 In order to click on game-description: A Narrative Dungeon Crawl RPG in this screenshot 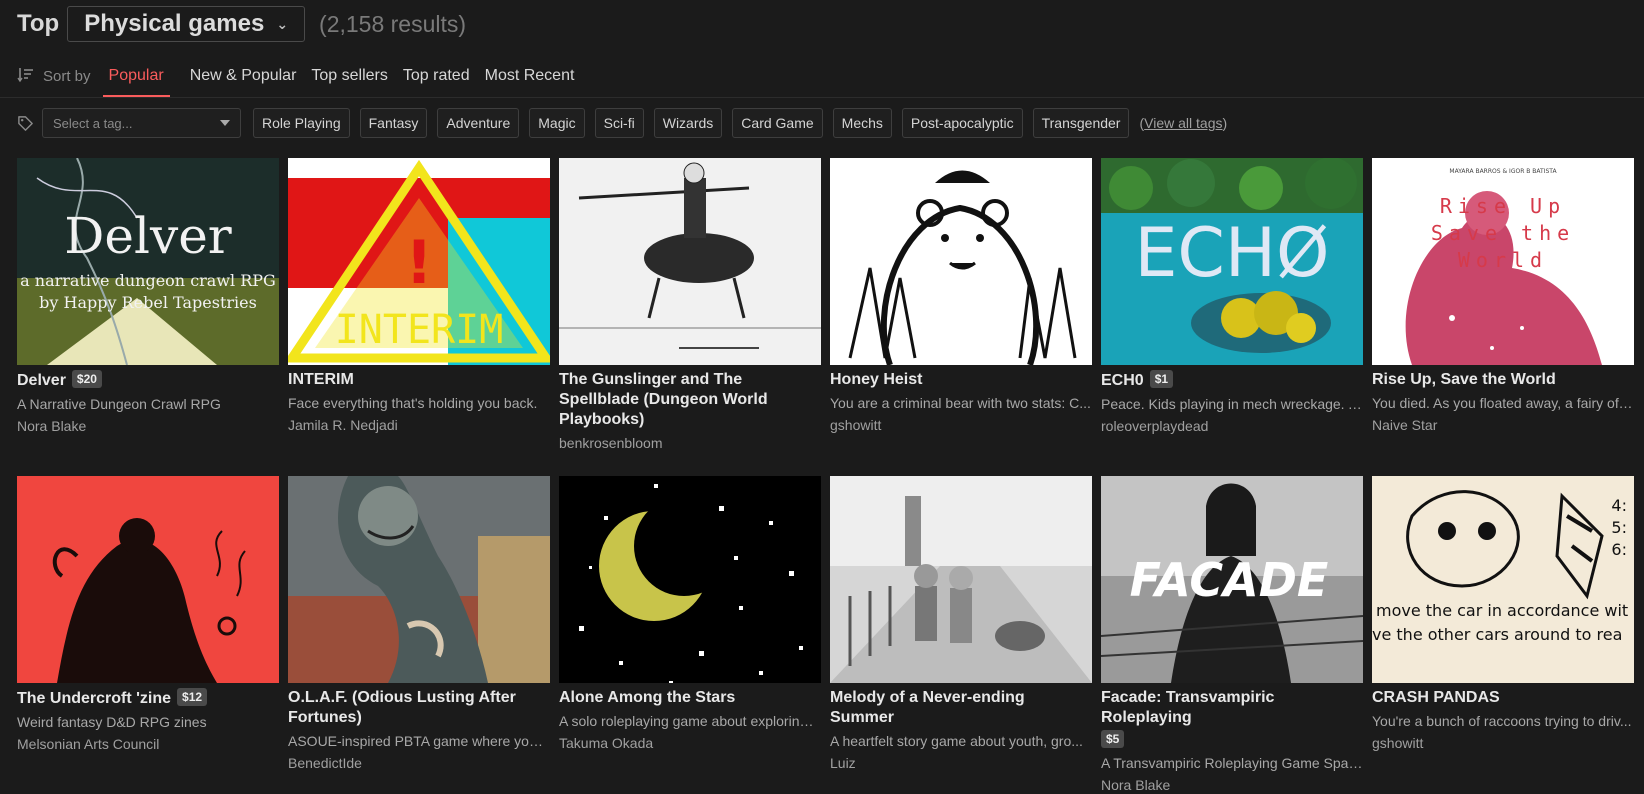, I will do `click(119, 404)`.